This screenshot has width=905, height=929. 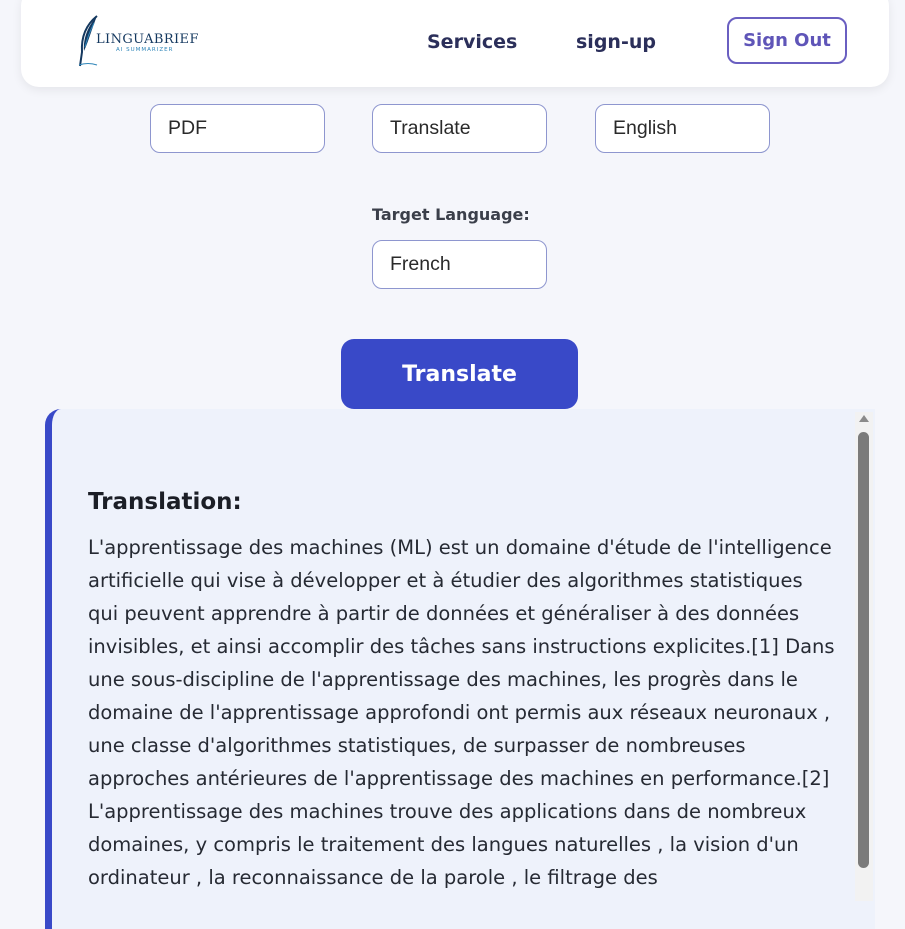 What do you see at coordinates (237, 128) in the screenshot?
I see `file-type-select: PDF` at bounding box center [237, 128].